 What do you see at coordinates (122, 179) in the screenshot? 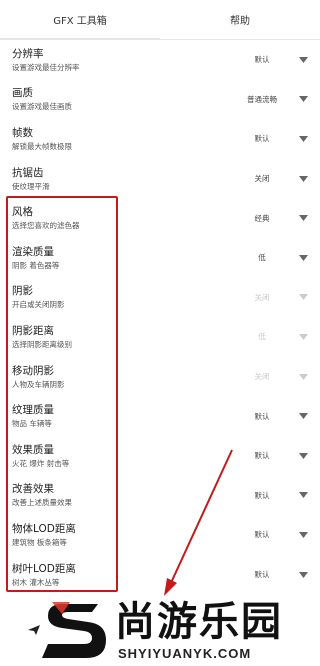
I see `setting-text: 抗锯齿 使纹理平滑` at bounding box center [122, 179].